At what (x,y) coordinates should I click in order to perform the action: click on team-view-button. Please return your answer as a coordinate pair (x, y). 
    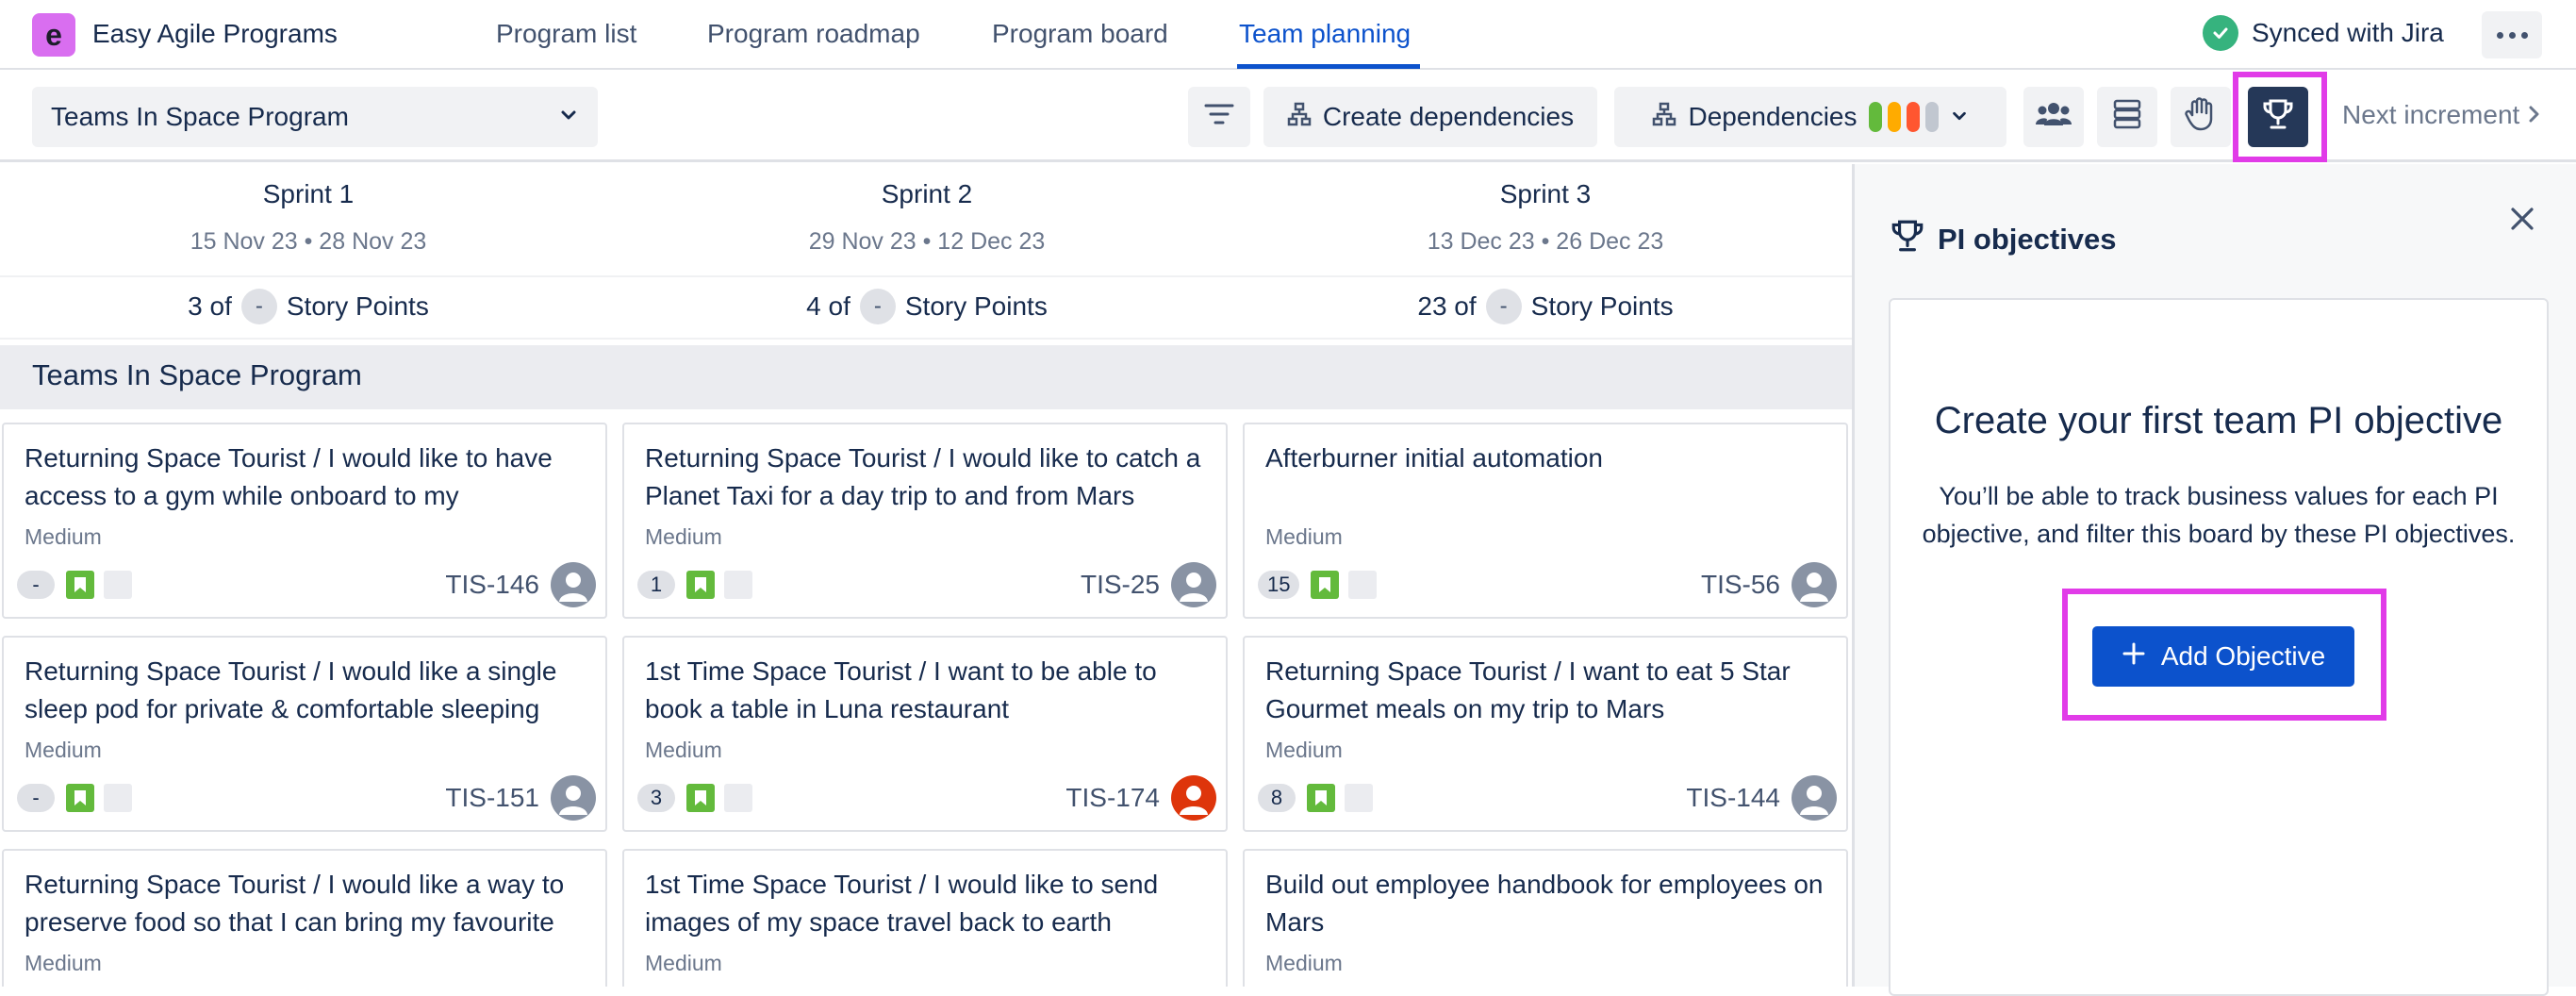
    Looking at the image, I should click on (2053, 117).